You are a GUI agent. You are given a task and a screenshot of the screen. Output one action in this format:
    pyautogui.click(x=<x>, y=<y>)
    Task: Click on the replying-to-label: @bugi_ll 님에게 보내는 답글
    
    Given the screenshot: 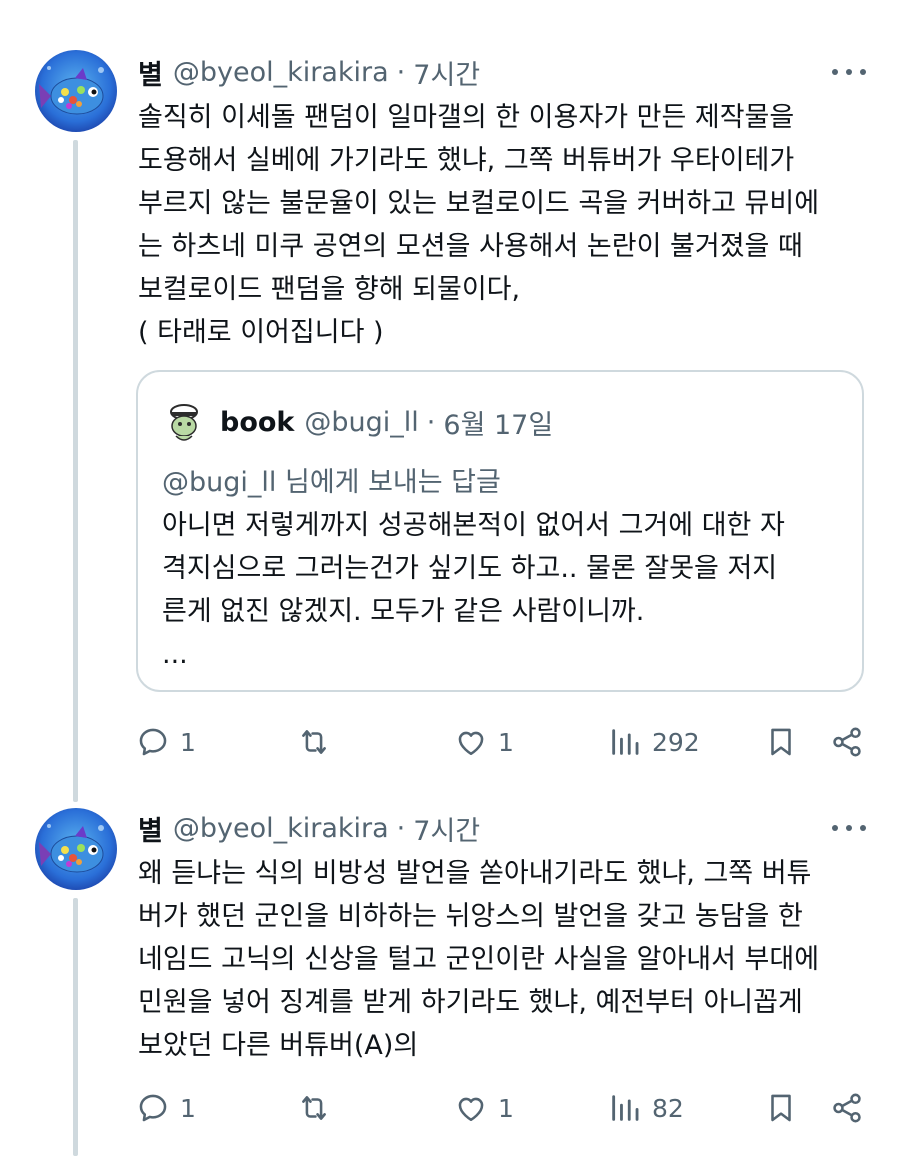 What is the action you would take?
    pyautogui.click(x=331, y=482)
    